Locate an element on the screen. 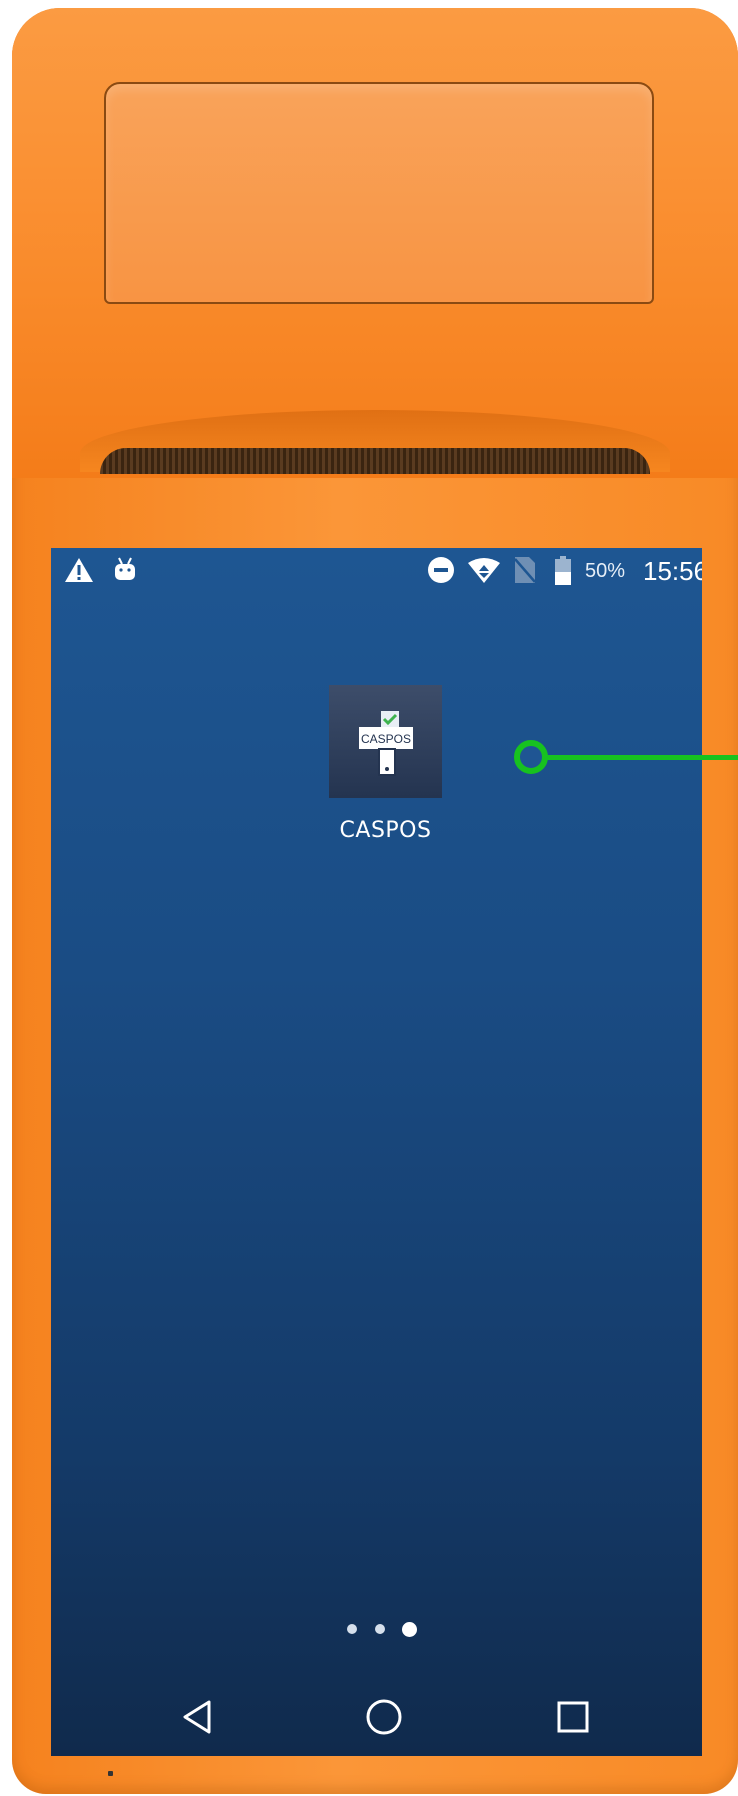  no-sim-icon is located at coordinates (525, 570).